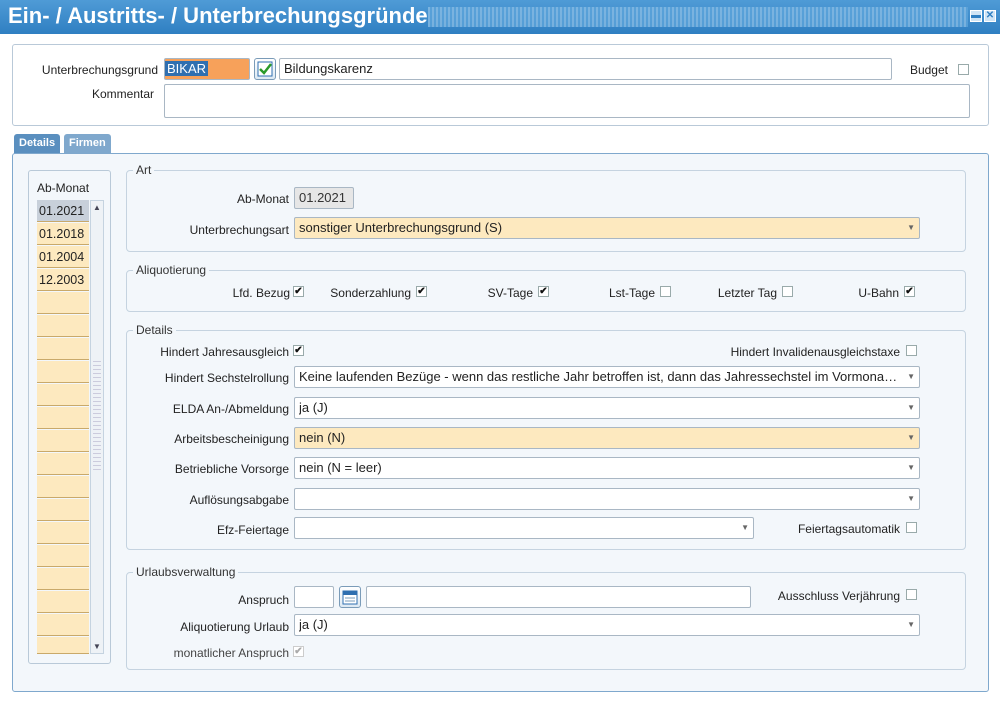  What do you see at coordinates (97, 207) in the screenshot?
I see `scroll-up-icon: ▲` at bounding box center [97, 207].